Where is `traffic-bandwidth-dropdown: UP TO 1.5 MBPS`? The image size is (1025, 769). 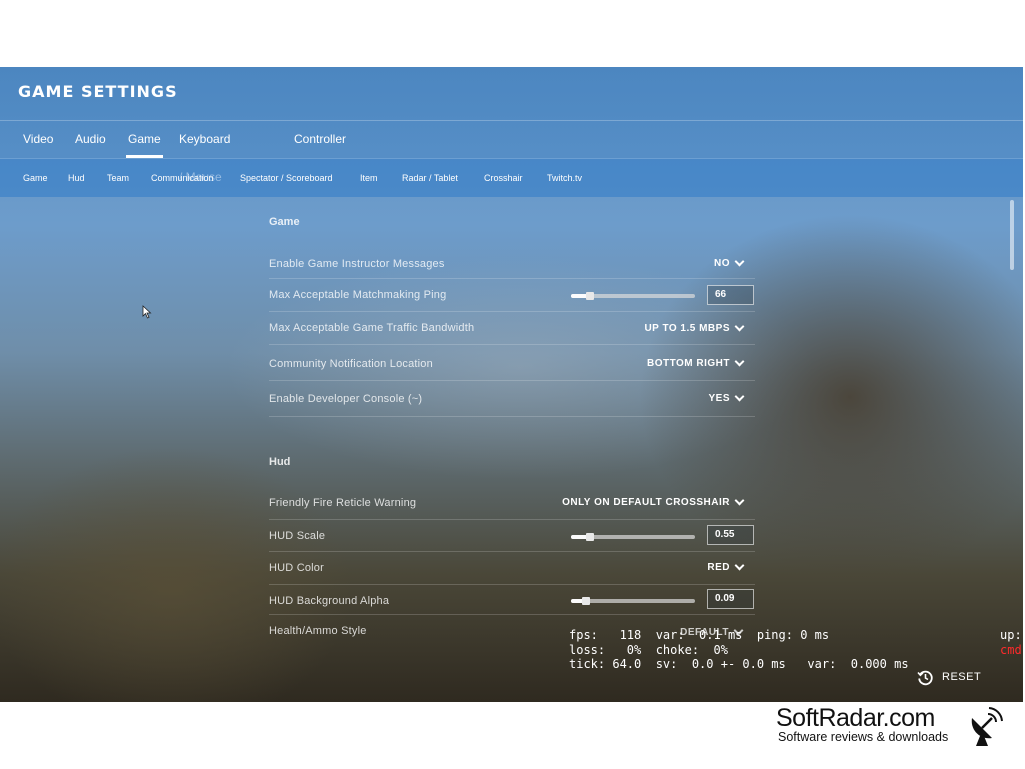
traffic-bandwidth-dropdown: UP TO 1.5 MBPS is located at coordinates (694, 327).